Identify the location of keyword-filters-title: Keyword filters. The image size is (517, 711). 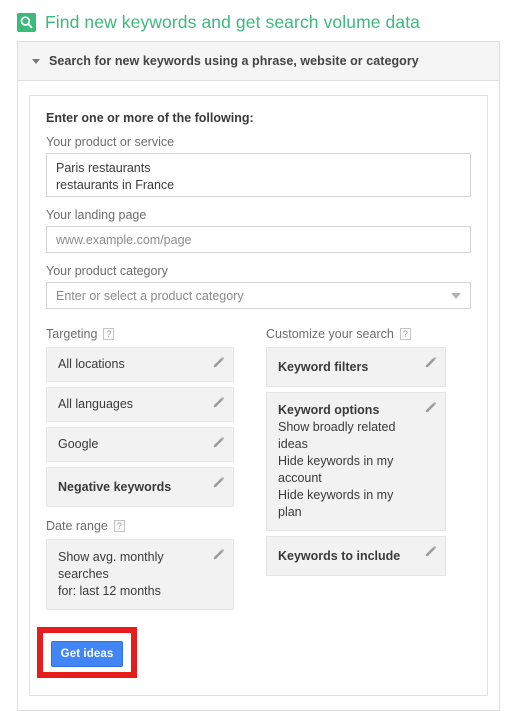
(323, 366).